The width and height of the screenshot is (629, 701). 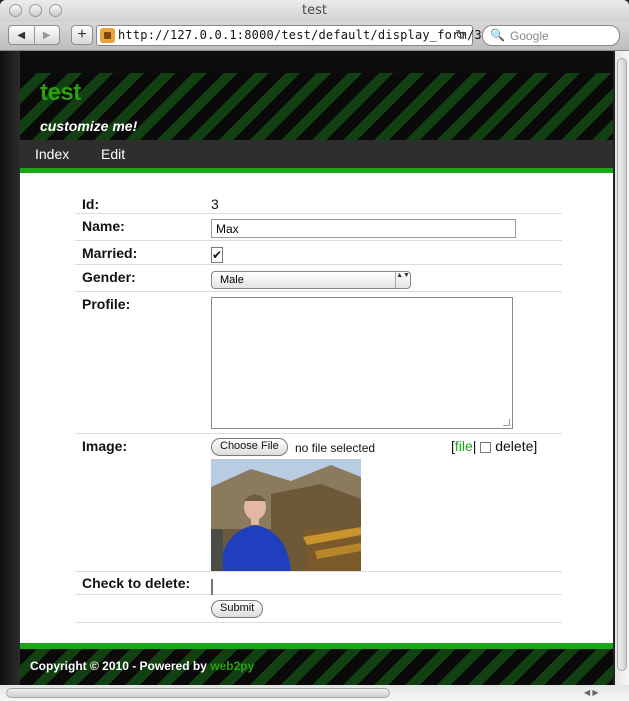 What do you see at coordinates (318, 583) in the screenshot?
I see `delete-record-row: Check to delete:` at bounding box center [318, 583].